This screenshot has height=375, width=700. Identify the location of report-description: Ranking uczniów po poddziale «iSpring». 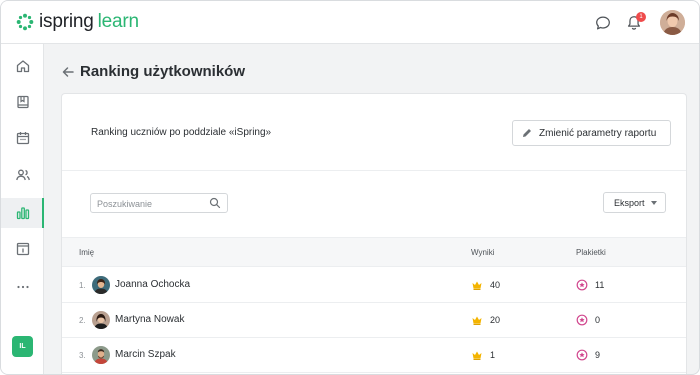
(181, 132).